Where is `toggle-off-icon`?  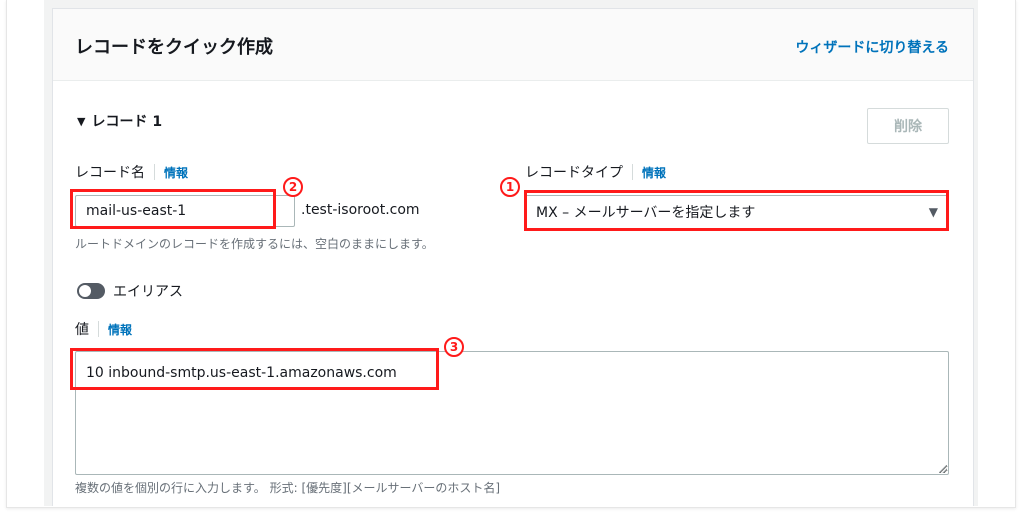
toggle-off-icon is located at coordinates (91, 291).